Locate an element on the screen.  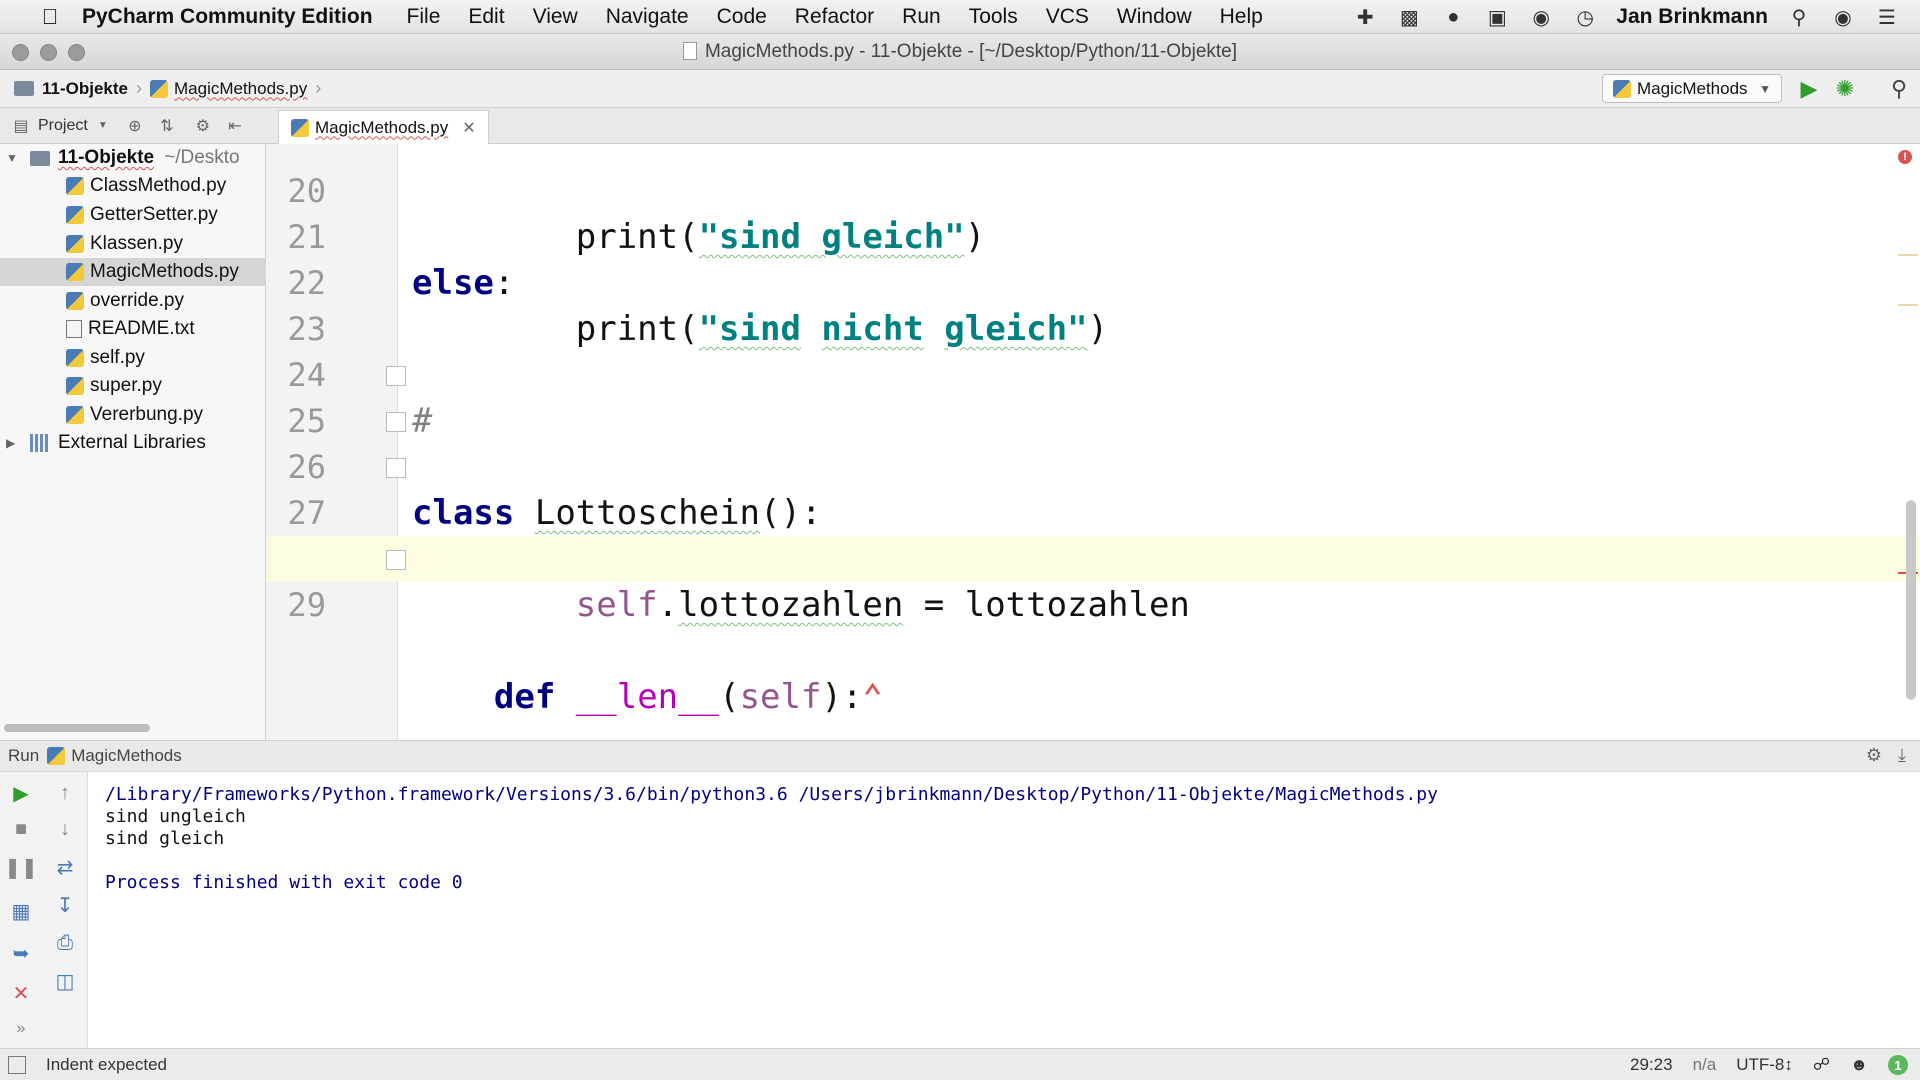
tree-file-item-selected: MagicMethods.py is located at coordinates (133, 272).